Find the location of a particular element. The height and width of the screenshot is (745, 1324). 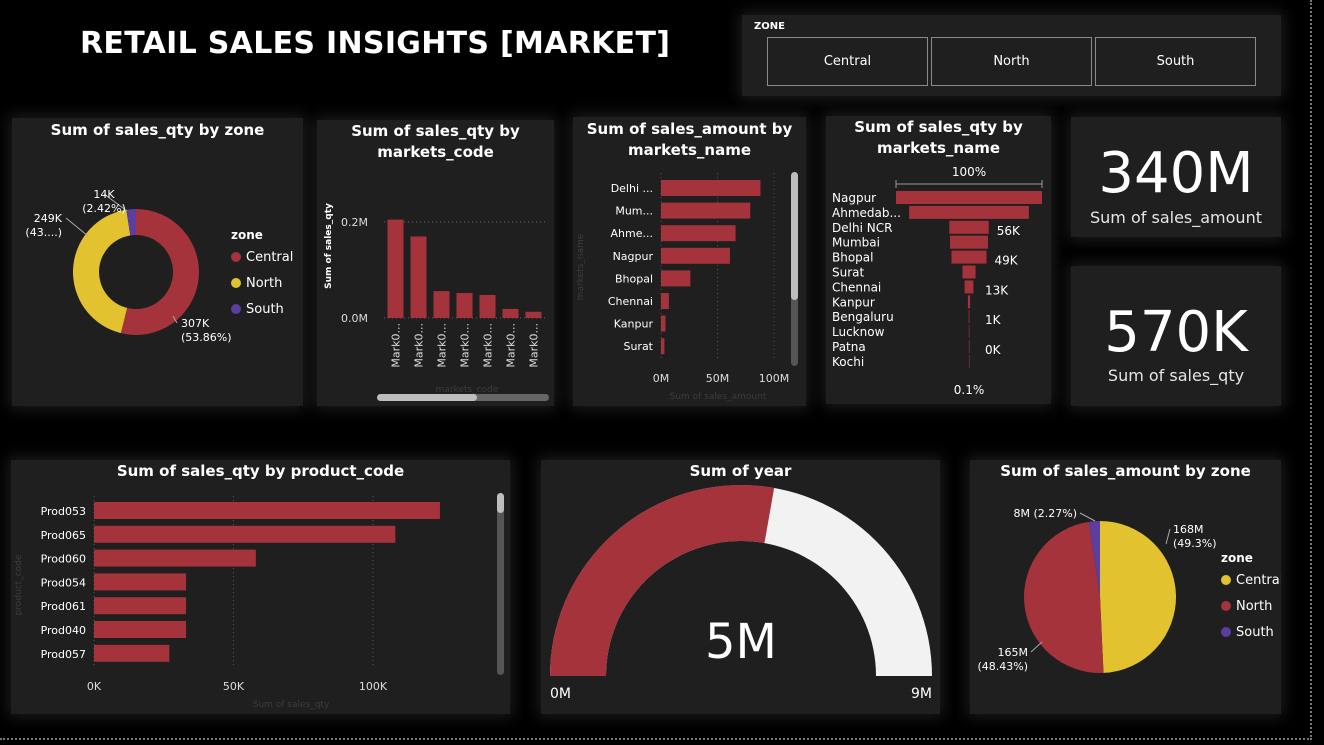

donut-slice is located at coordinates (102, 271).